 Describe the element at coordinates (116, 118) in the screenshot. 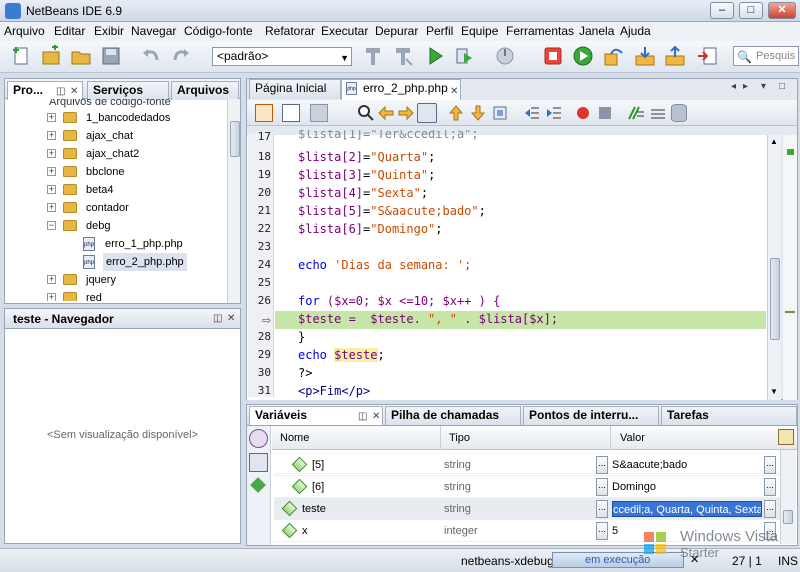

I see `tree-item-1_bancodedados: +1_bancodedados` at that location.